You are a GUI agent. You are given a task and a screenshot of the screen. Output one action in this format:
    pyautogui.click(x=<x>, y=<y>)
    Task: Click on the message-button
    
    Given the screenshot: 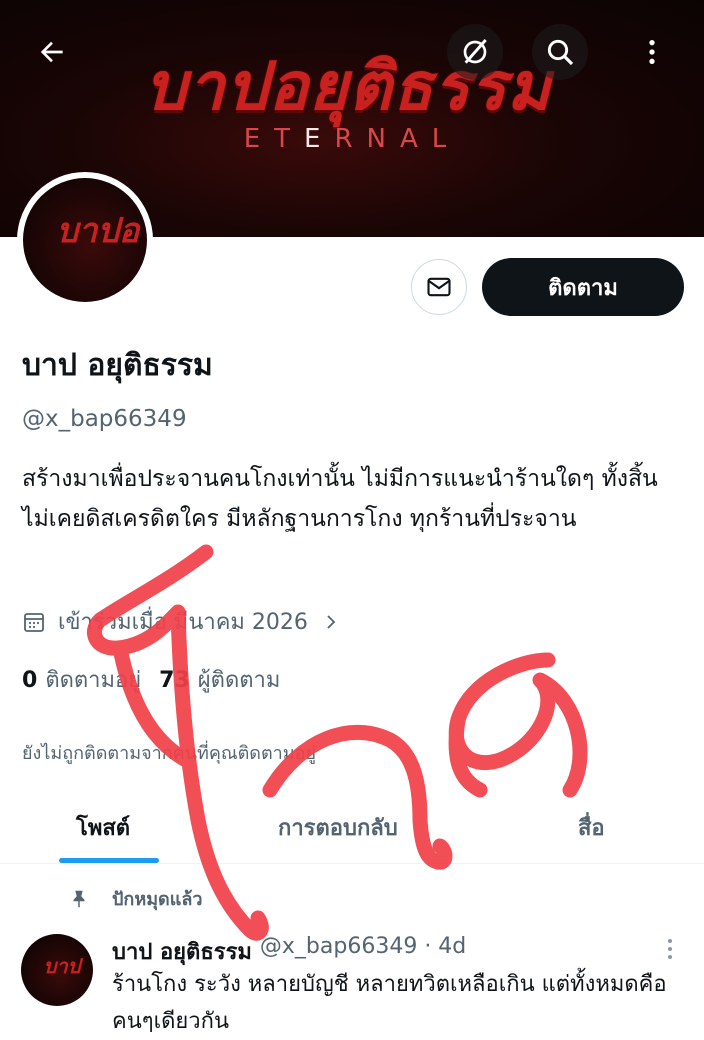 What is the action you would take?
    pyautogui.click(x=439, y=287)
    